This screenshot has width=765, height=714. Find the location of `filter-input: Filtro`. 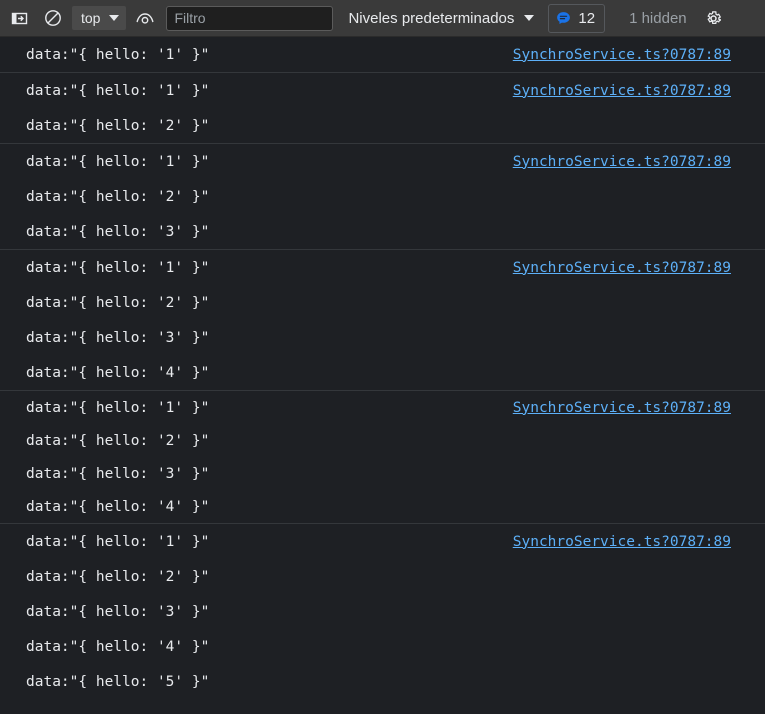

filter-input: Filtro is located at coordinates (250, 18).